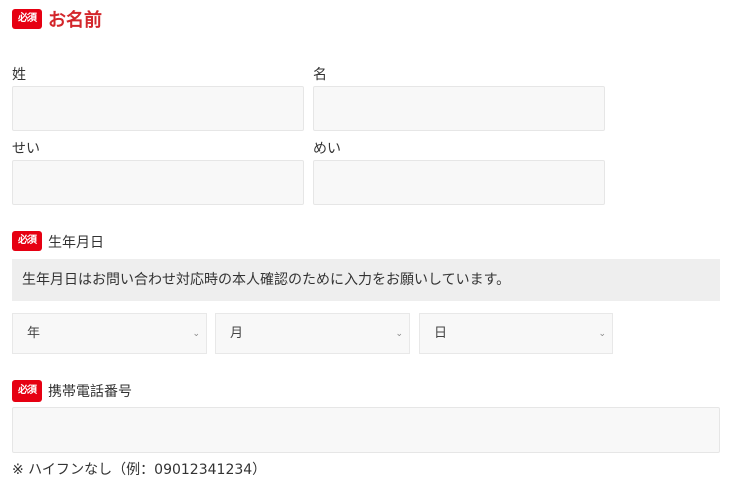  What do you see at coordinates (516, 333) in the screenshot?
I see `day-select: 日 ⌄` at bounding box center [516, 333].